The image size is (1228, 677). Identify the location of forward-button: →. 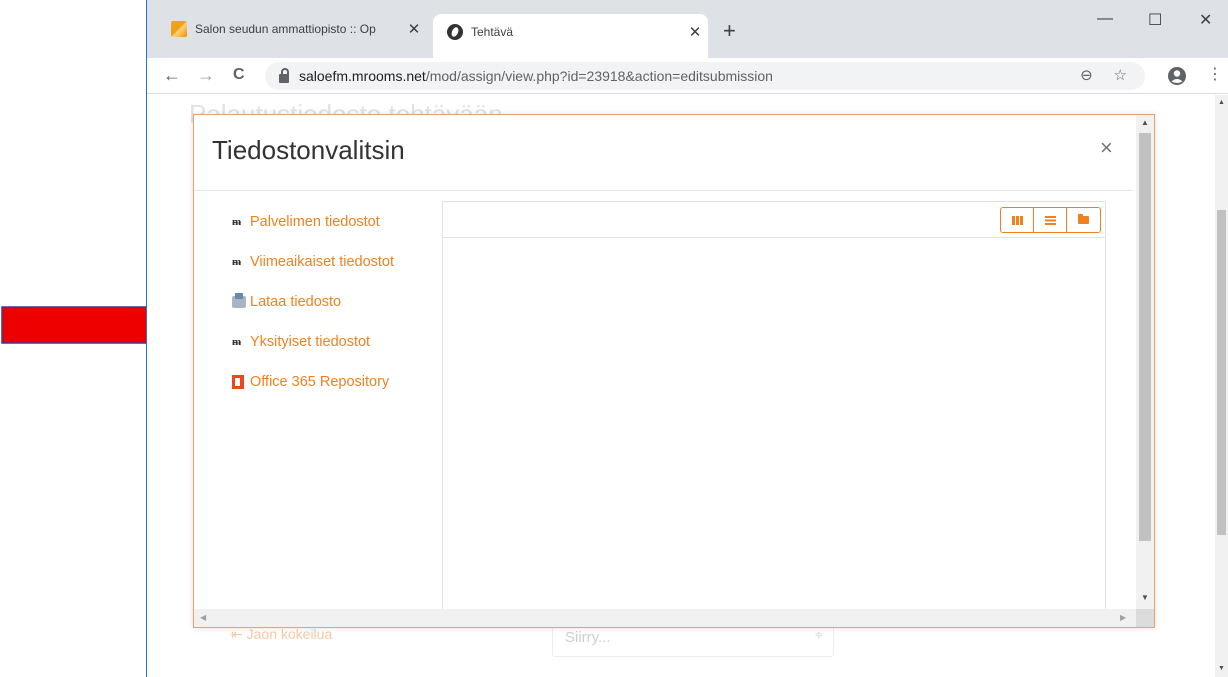
(206, 75).